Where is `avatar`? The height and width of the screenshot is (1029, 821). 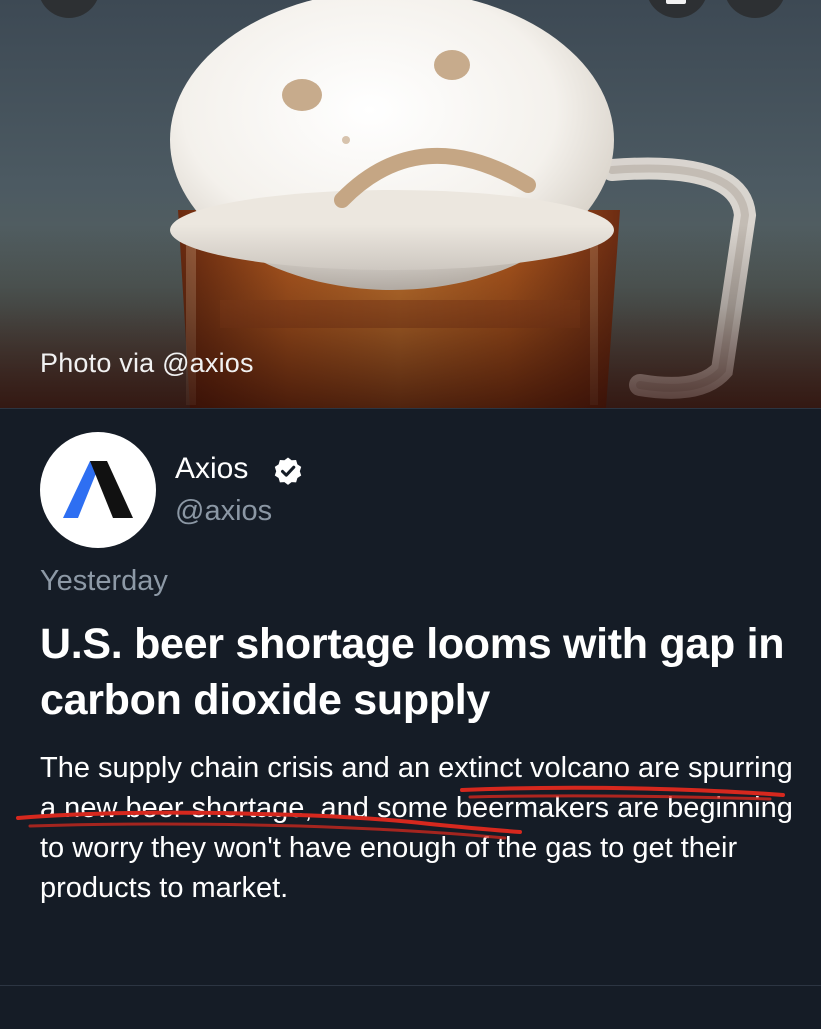
avatar is located at coordinates (98, 490).